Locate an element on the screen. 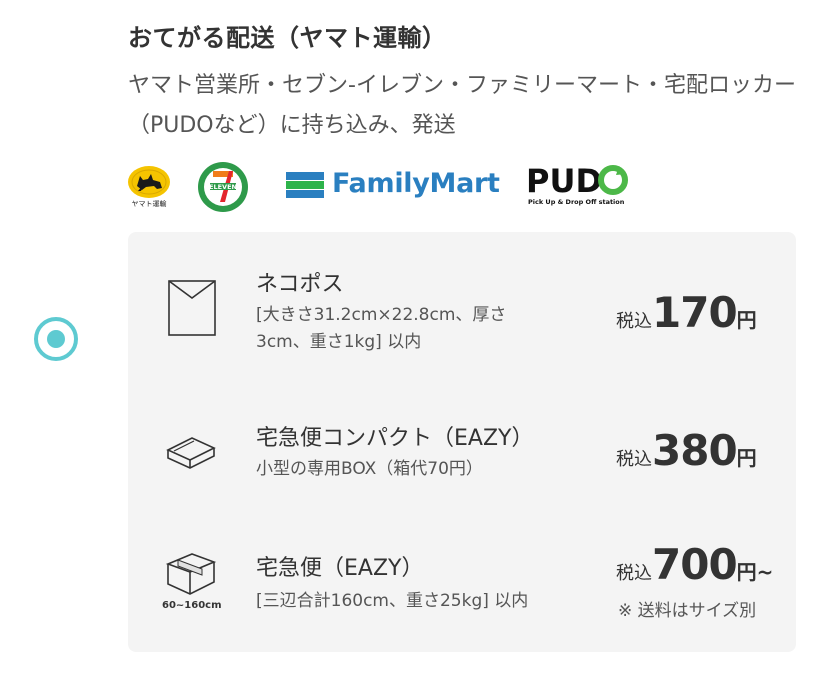  svg-text: ELEVEN is located at coordinates (223, 187).